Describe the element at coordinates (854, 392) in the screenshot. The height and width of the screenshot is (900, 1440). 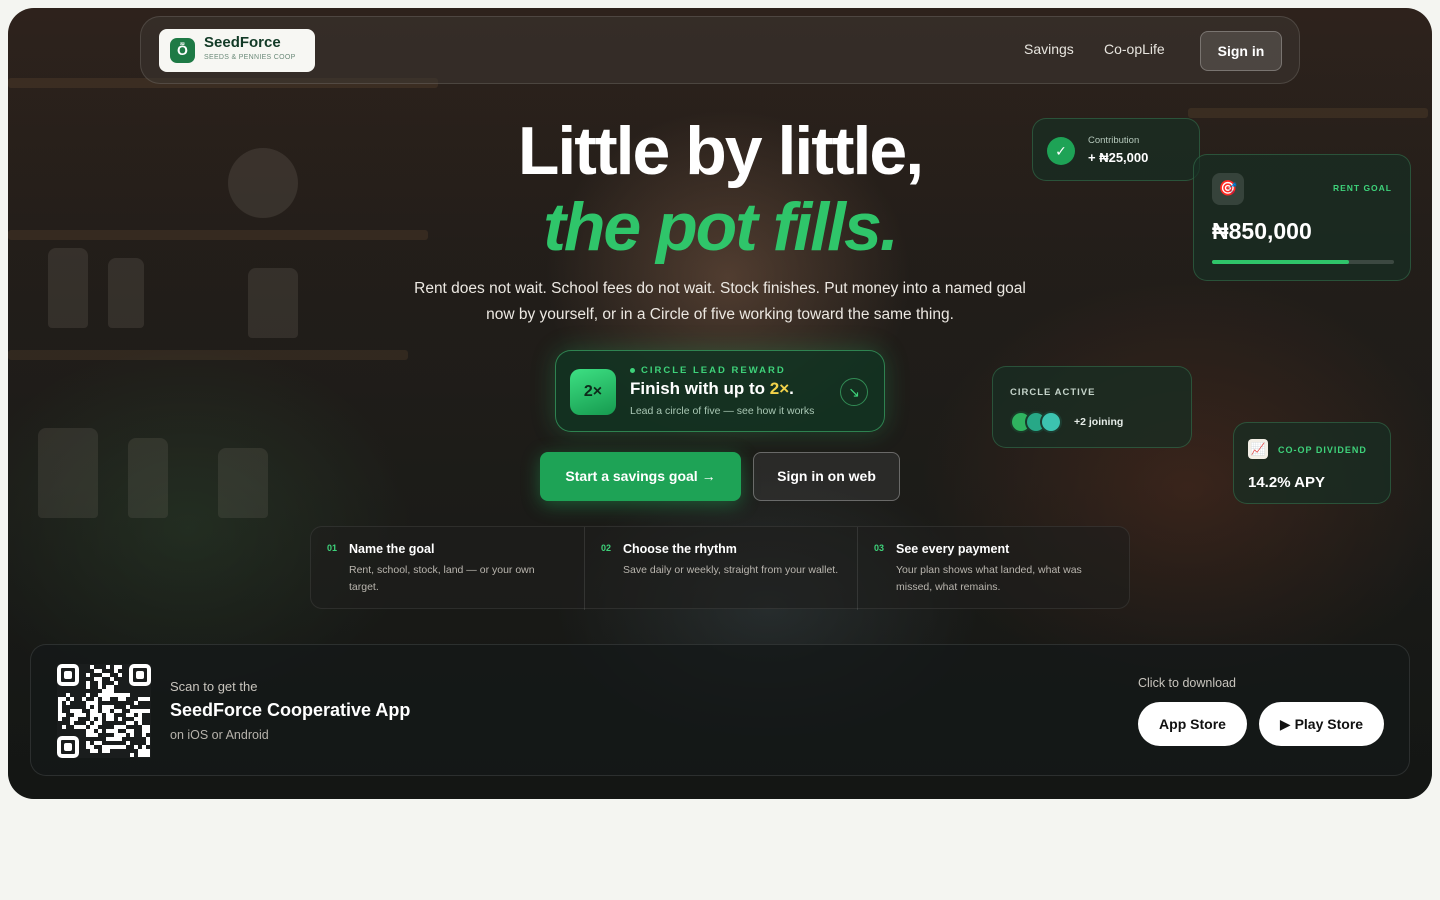
I see `arrow-down-right-icon: ↘` at that location.